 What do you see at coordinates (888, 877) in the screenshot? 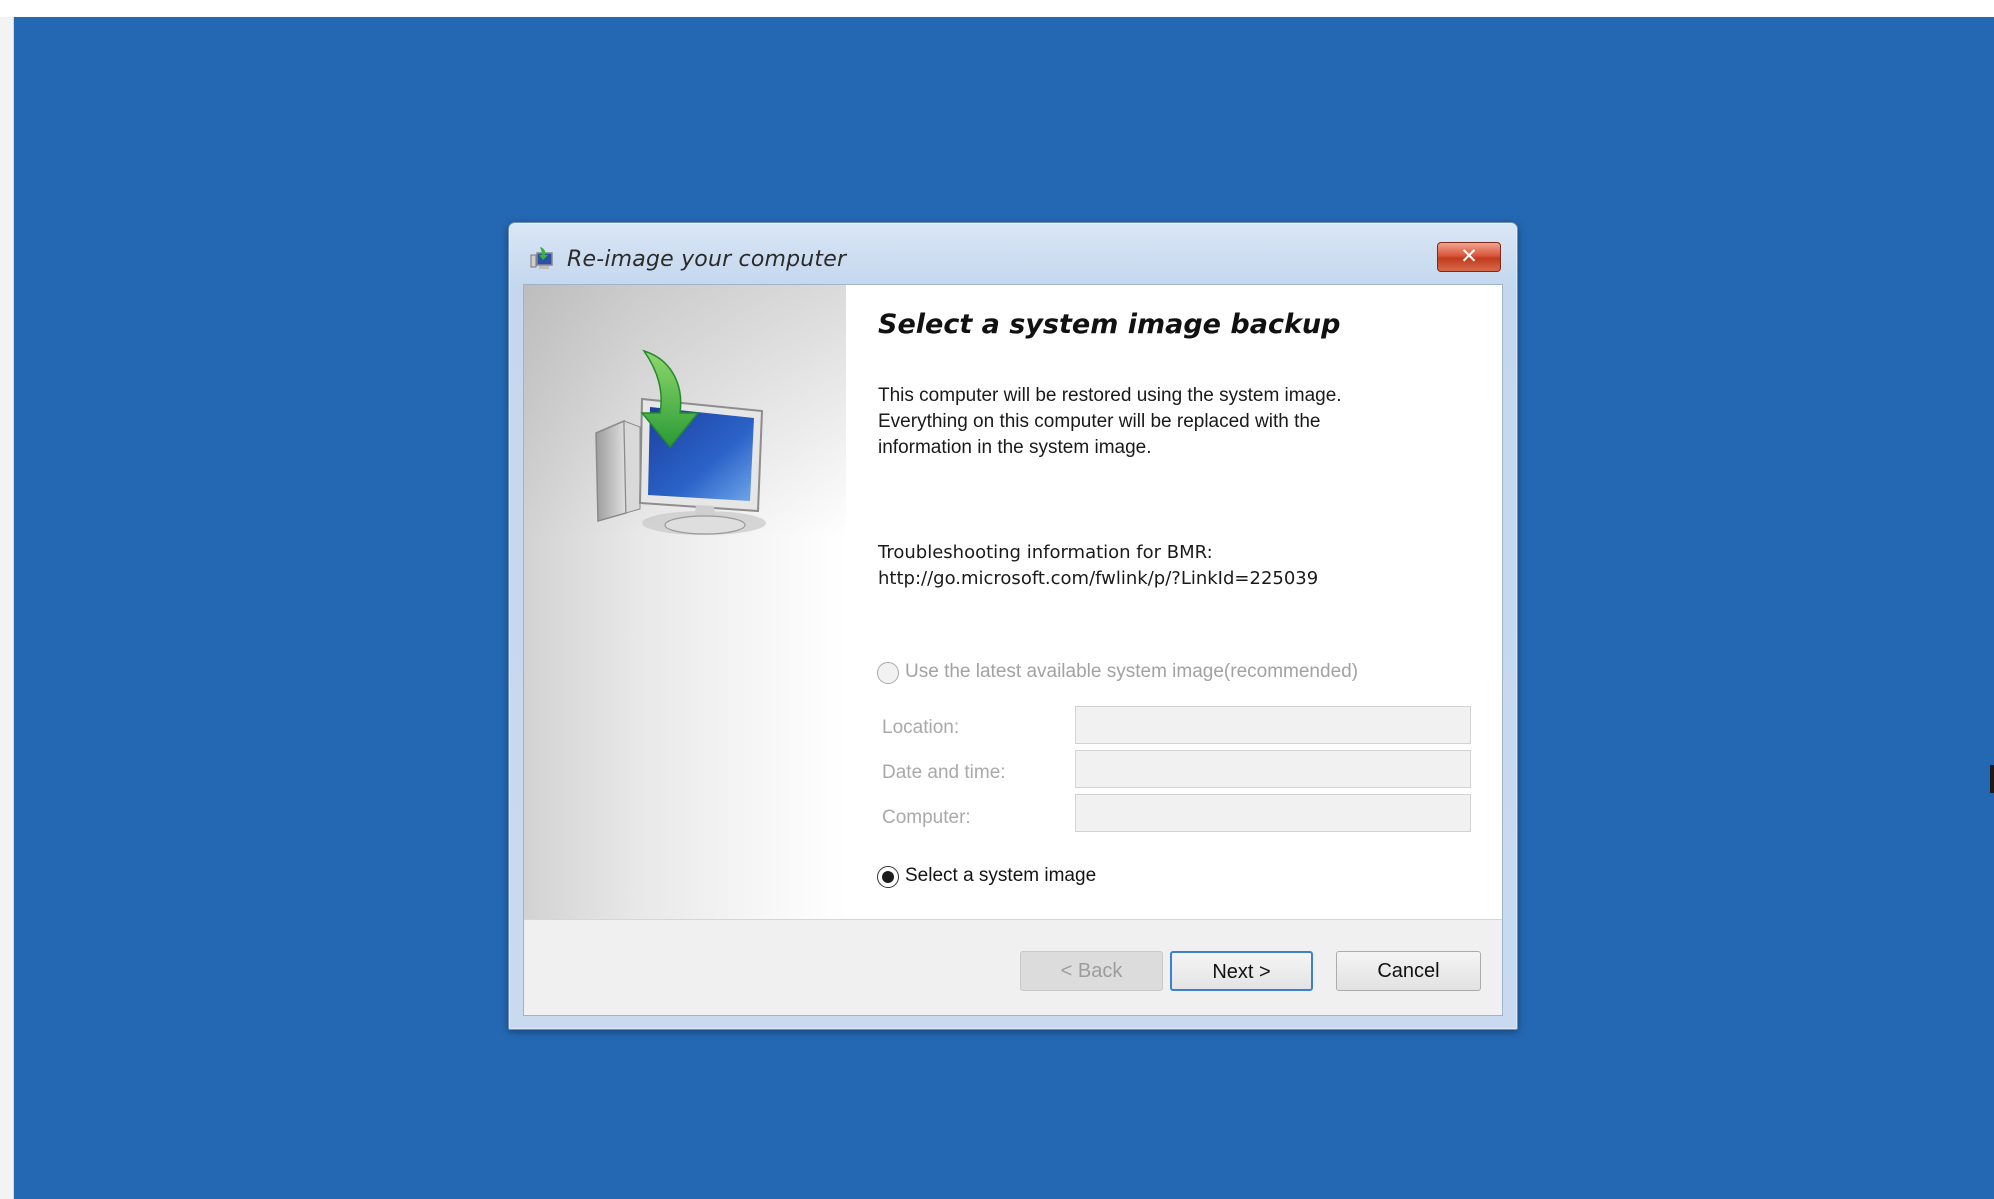
I see `radio-select-image` at bounding box center [888, 877].